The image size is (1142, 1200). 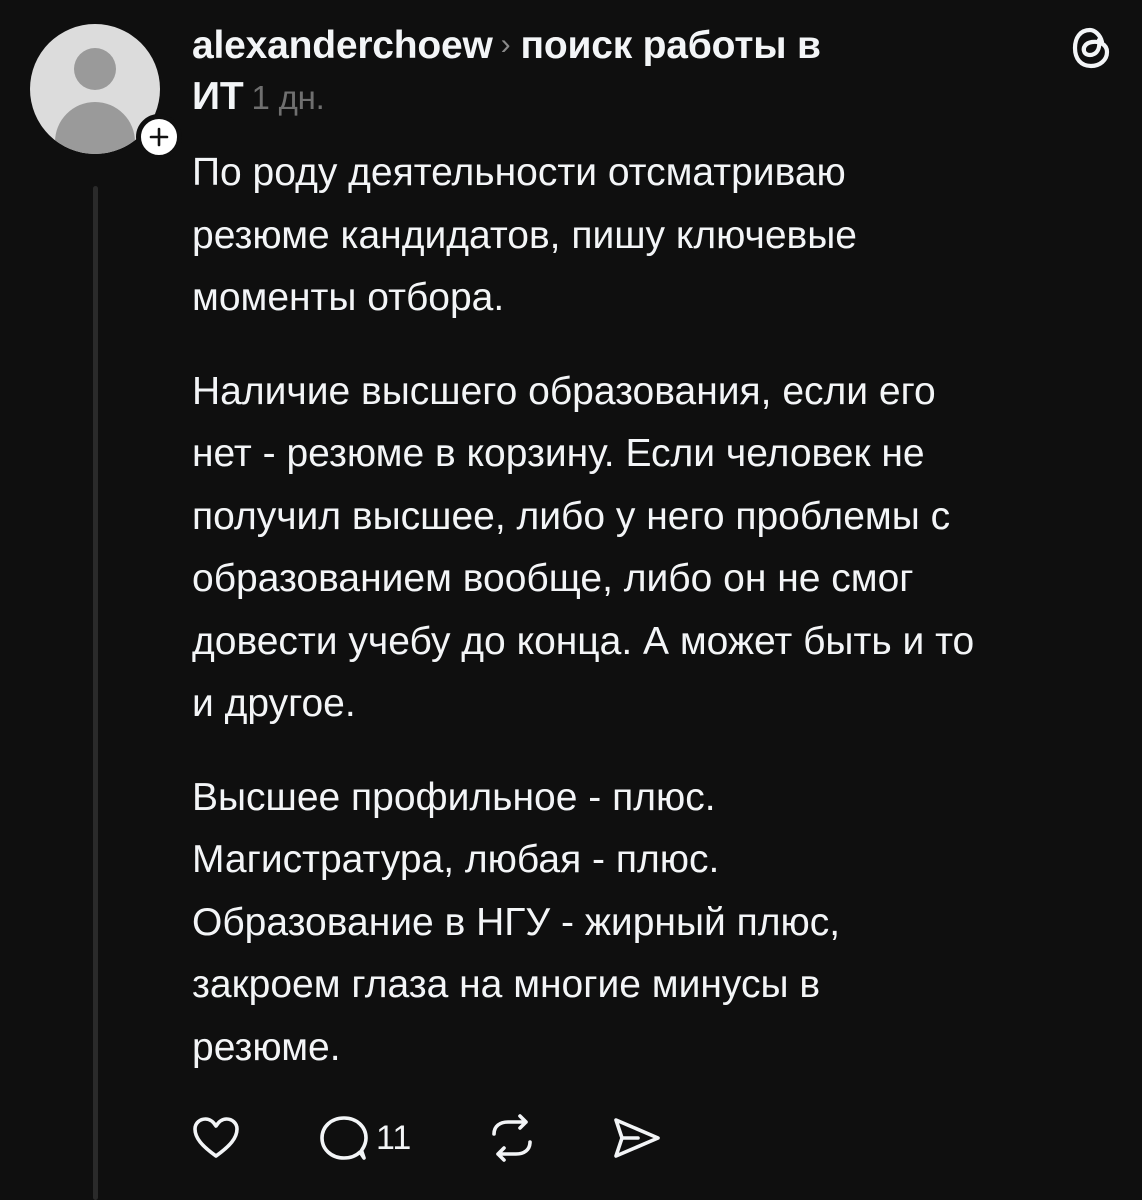 I want to click on repost-icon, so click(x=512, y=1138).